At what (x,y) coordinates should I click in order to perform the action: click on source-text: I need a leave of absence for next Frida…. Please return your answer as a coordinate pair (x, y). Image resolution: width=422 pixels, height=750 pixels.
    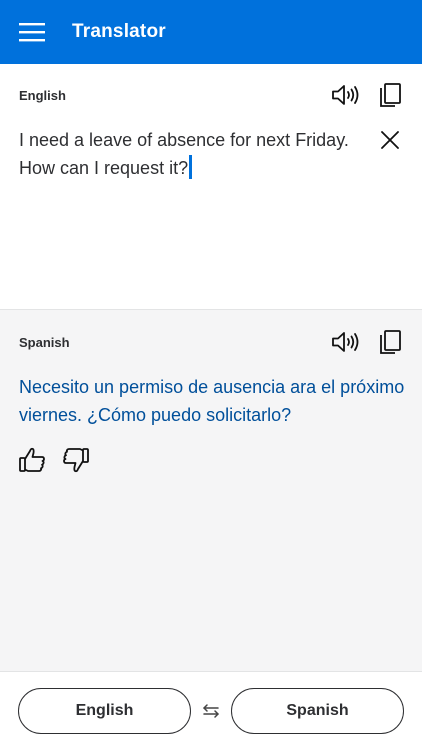
    Looking at the image, I should click on (184, 154).